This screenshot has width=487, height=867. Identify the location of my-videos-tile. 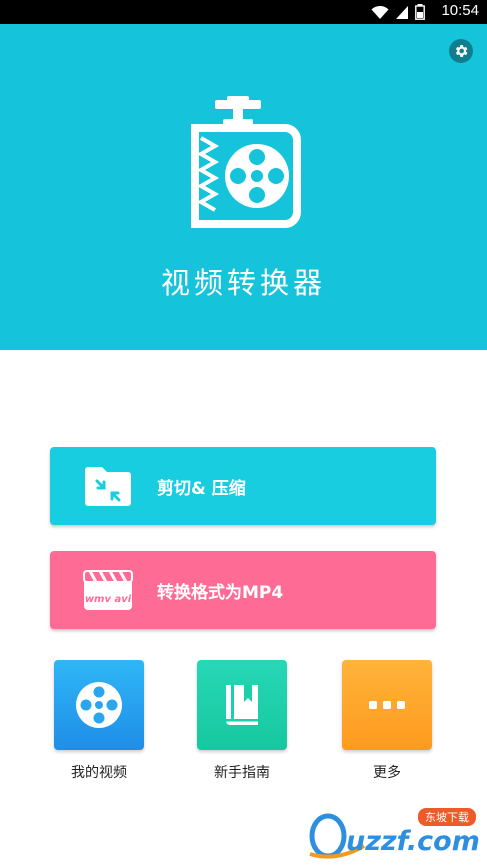
(99, 705).